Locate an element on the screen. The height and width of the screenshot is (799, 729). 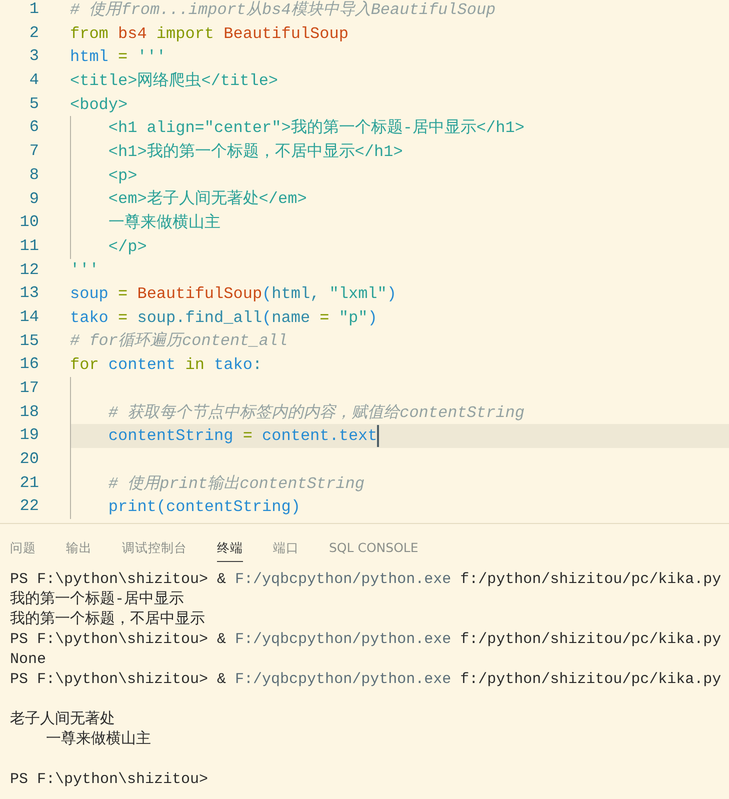
line-number: 3 is located at coordinates (33, 57).